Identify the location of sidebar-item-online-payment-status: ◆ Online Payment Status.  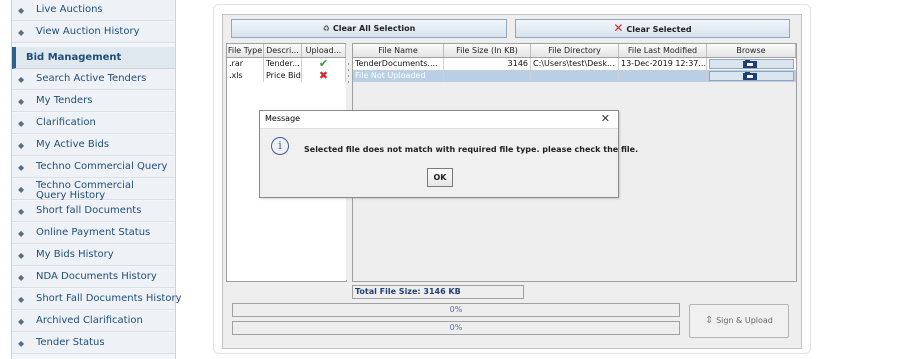
(93, 233).